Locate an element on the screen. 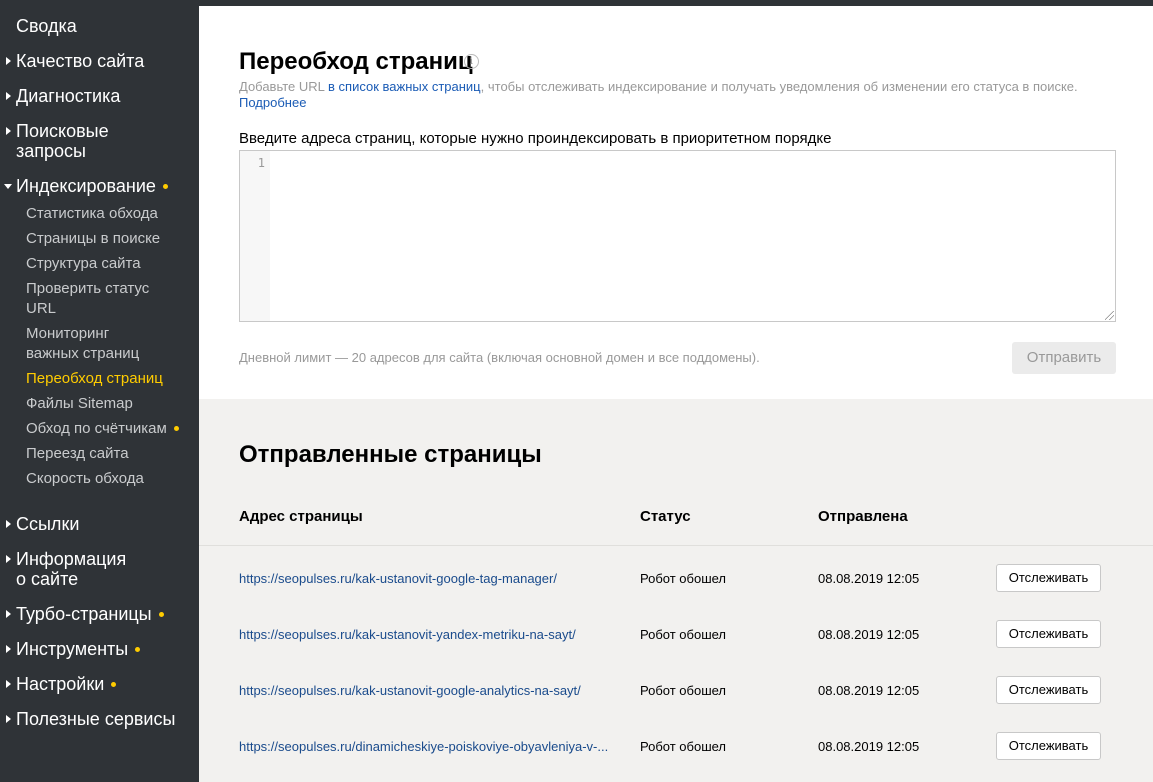 Image resolution: width=1153 pixels, height=782 pixels. sidebar-item-label: Поисковые is located at coordinates (62, 131).